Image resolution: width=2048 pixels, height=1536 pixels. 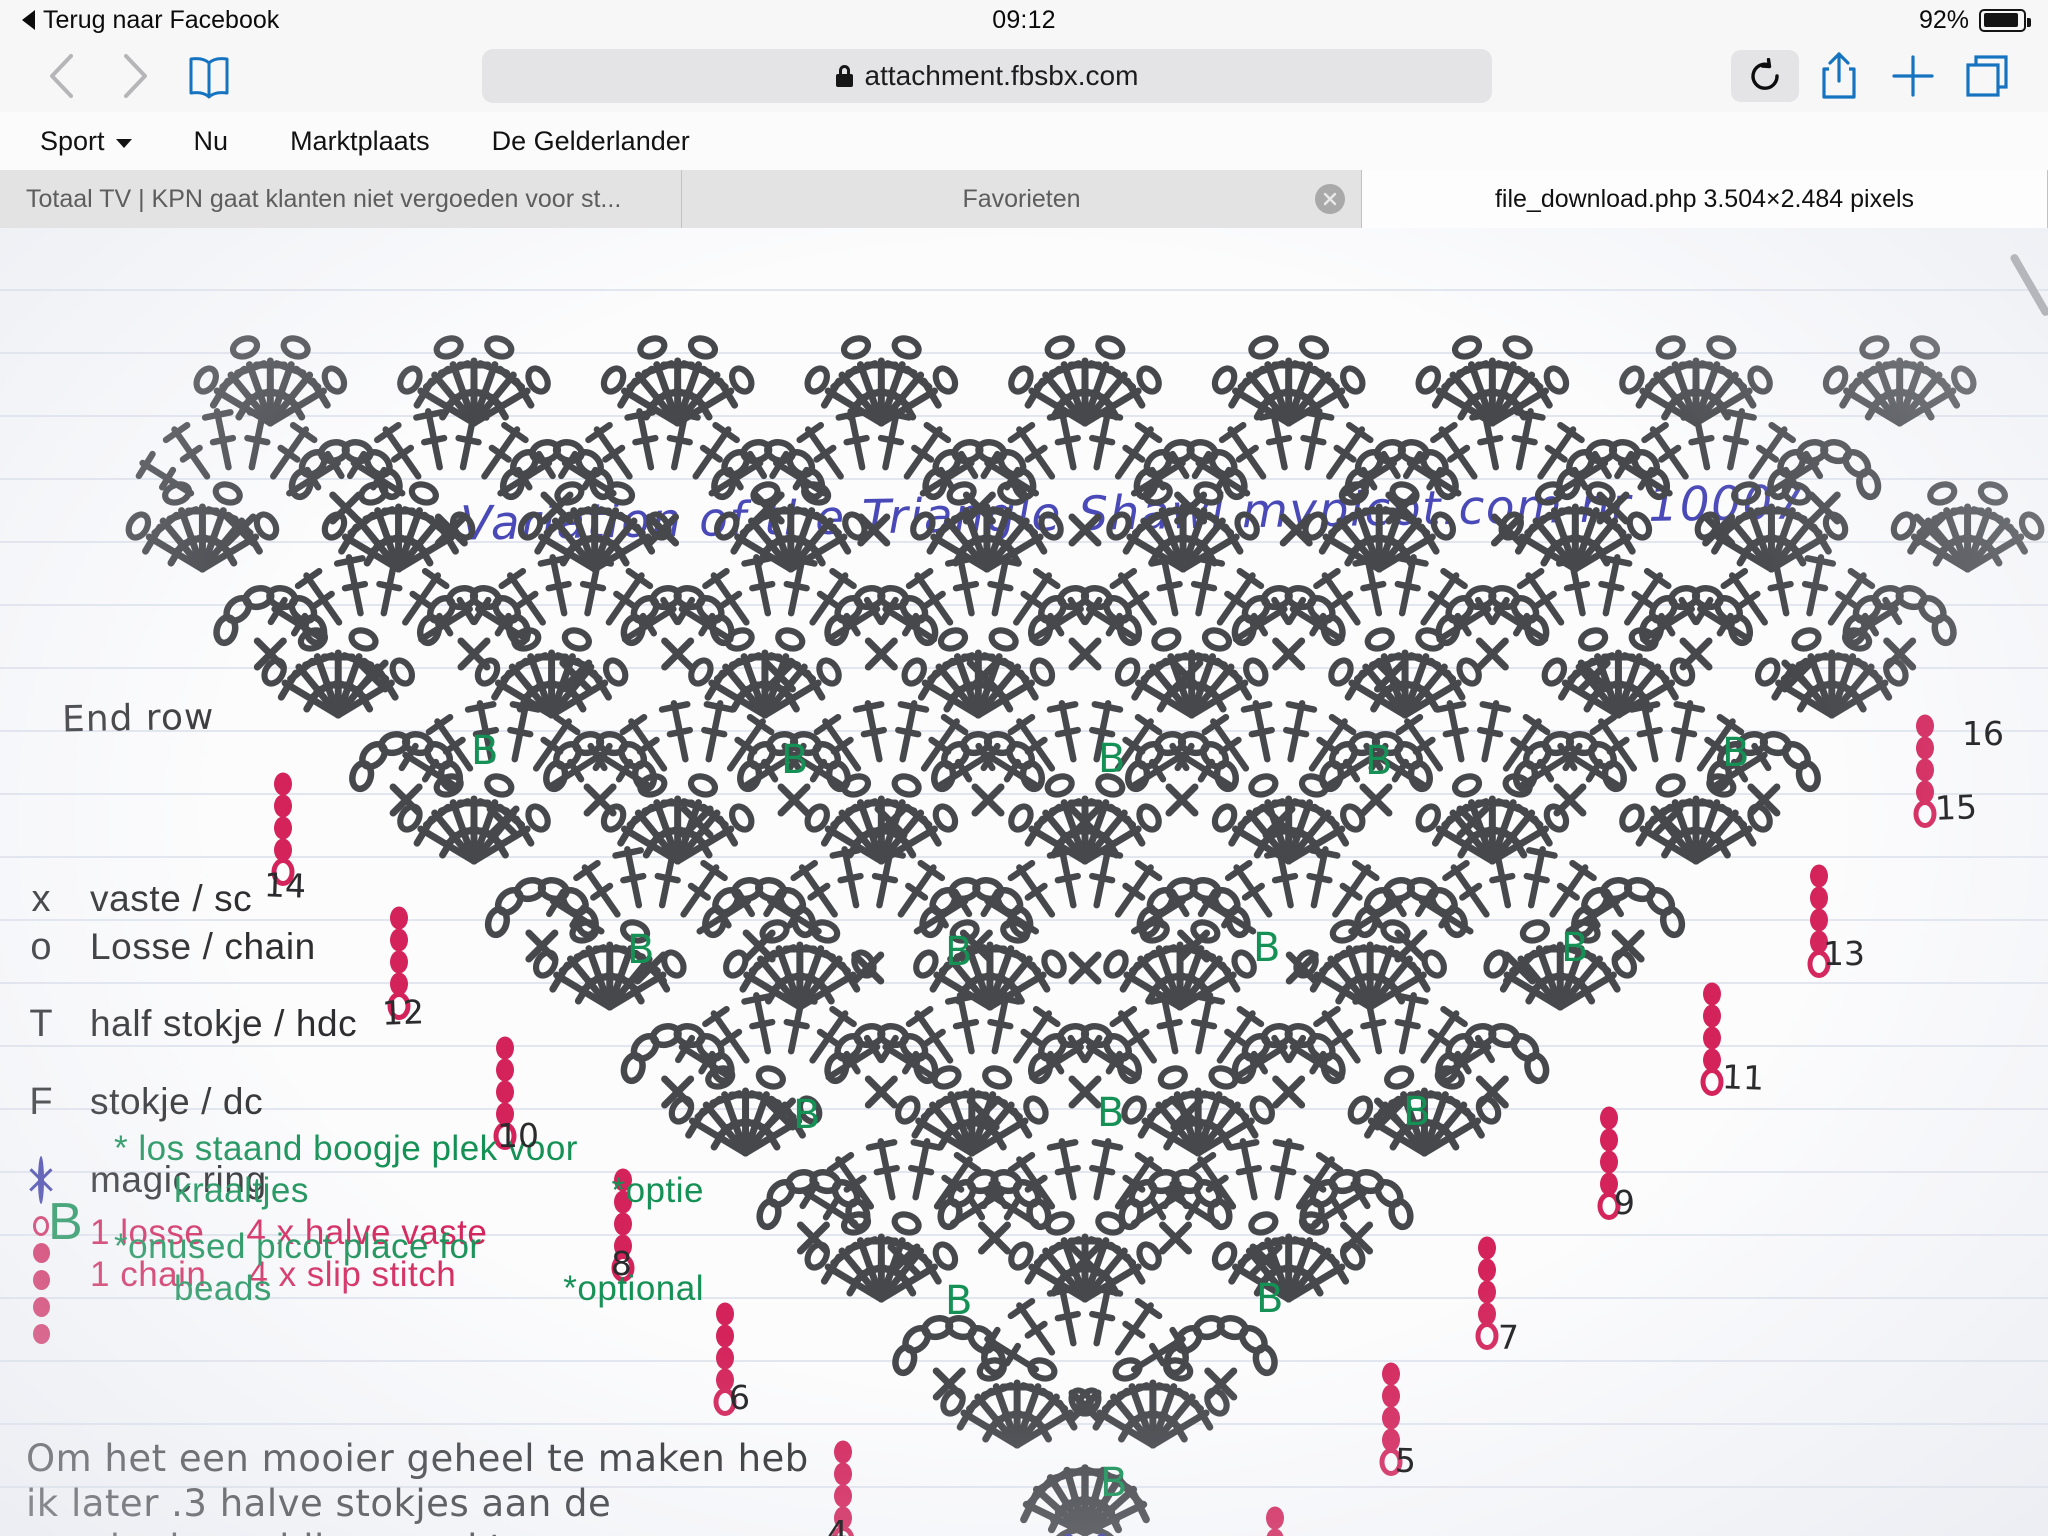 I want to click on bookmark-label: Marktplaats, so click(x=360, y=140).